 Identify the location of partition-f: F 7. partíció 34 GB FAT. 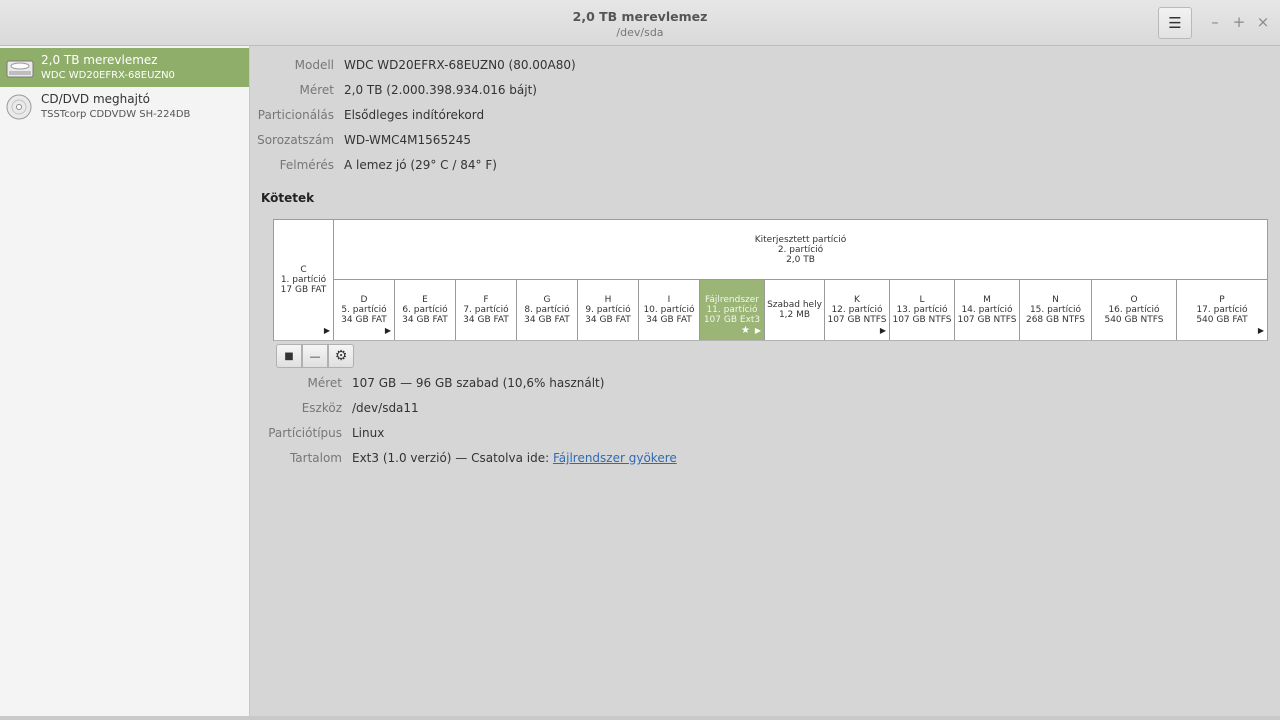
(486, 310).